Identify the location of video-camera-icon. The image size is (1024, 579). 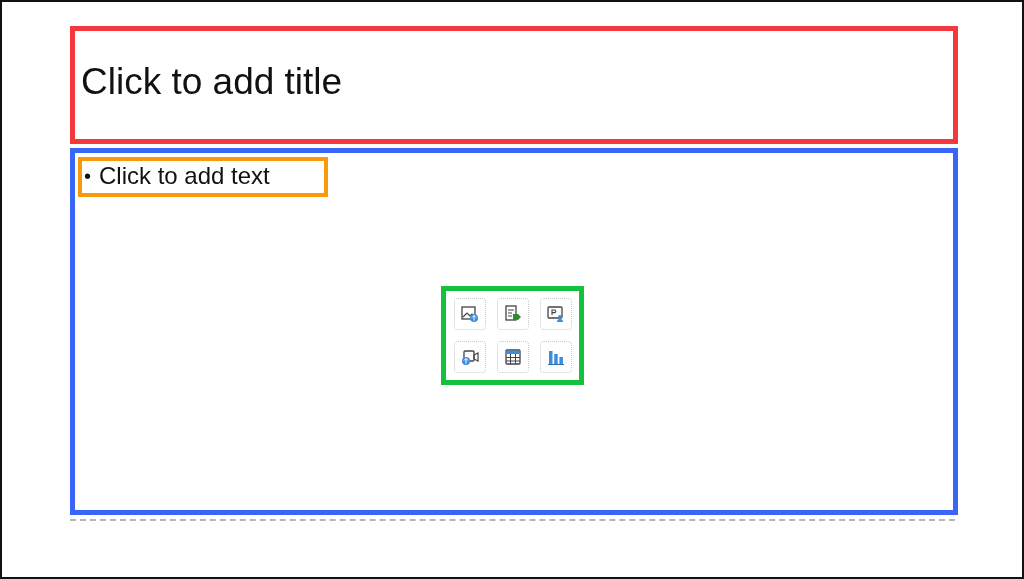
(470, 357).